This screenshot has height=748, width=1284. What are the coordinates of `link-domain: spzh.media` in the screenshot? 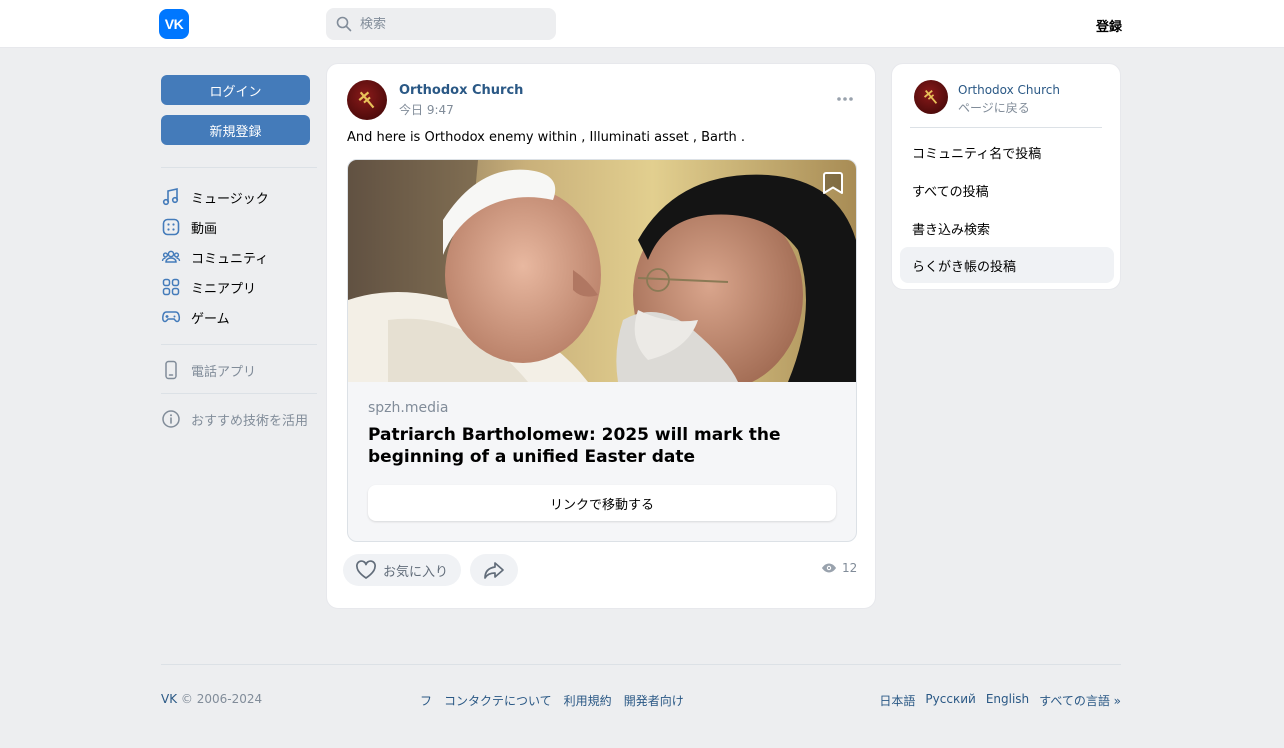 It's located at (408, 408).